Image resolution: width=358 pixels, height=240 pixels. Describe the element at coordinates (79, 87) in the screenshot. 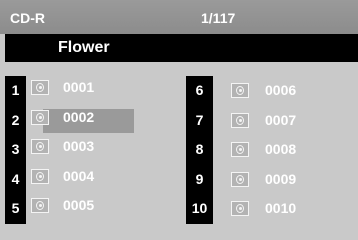

I see `file-name: 0001` at that location.